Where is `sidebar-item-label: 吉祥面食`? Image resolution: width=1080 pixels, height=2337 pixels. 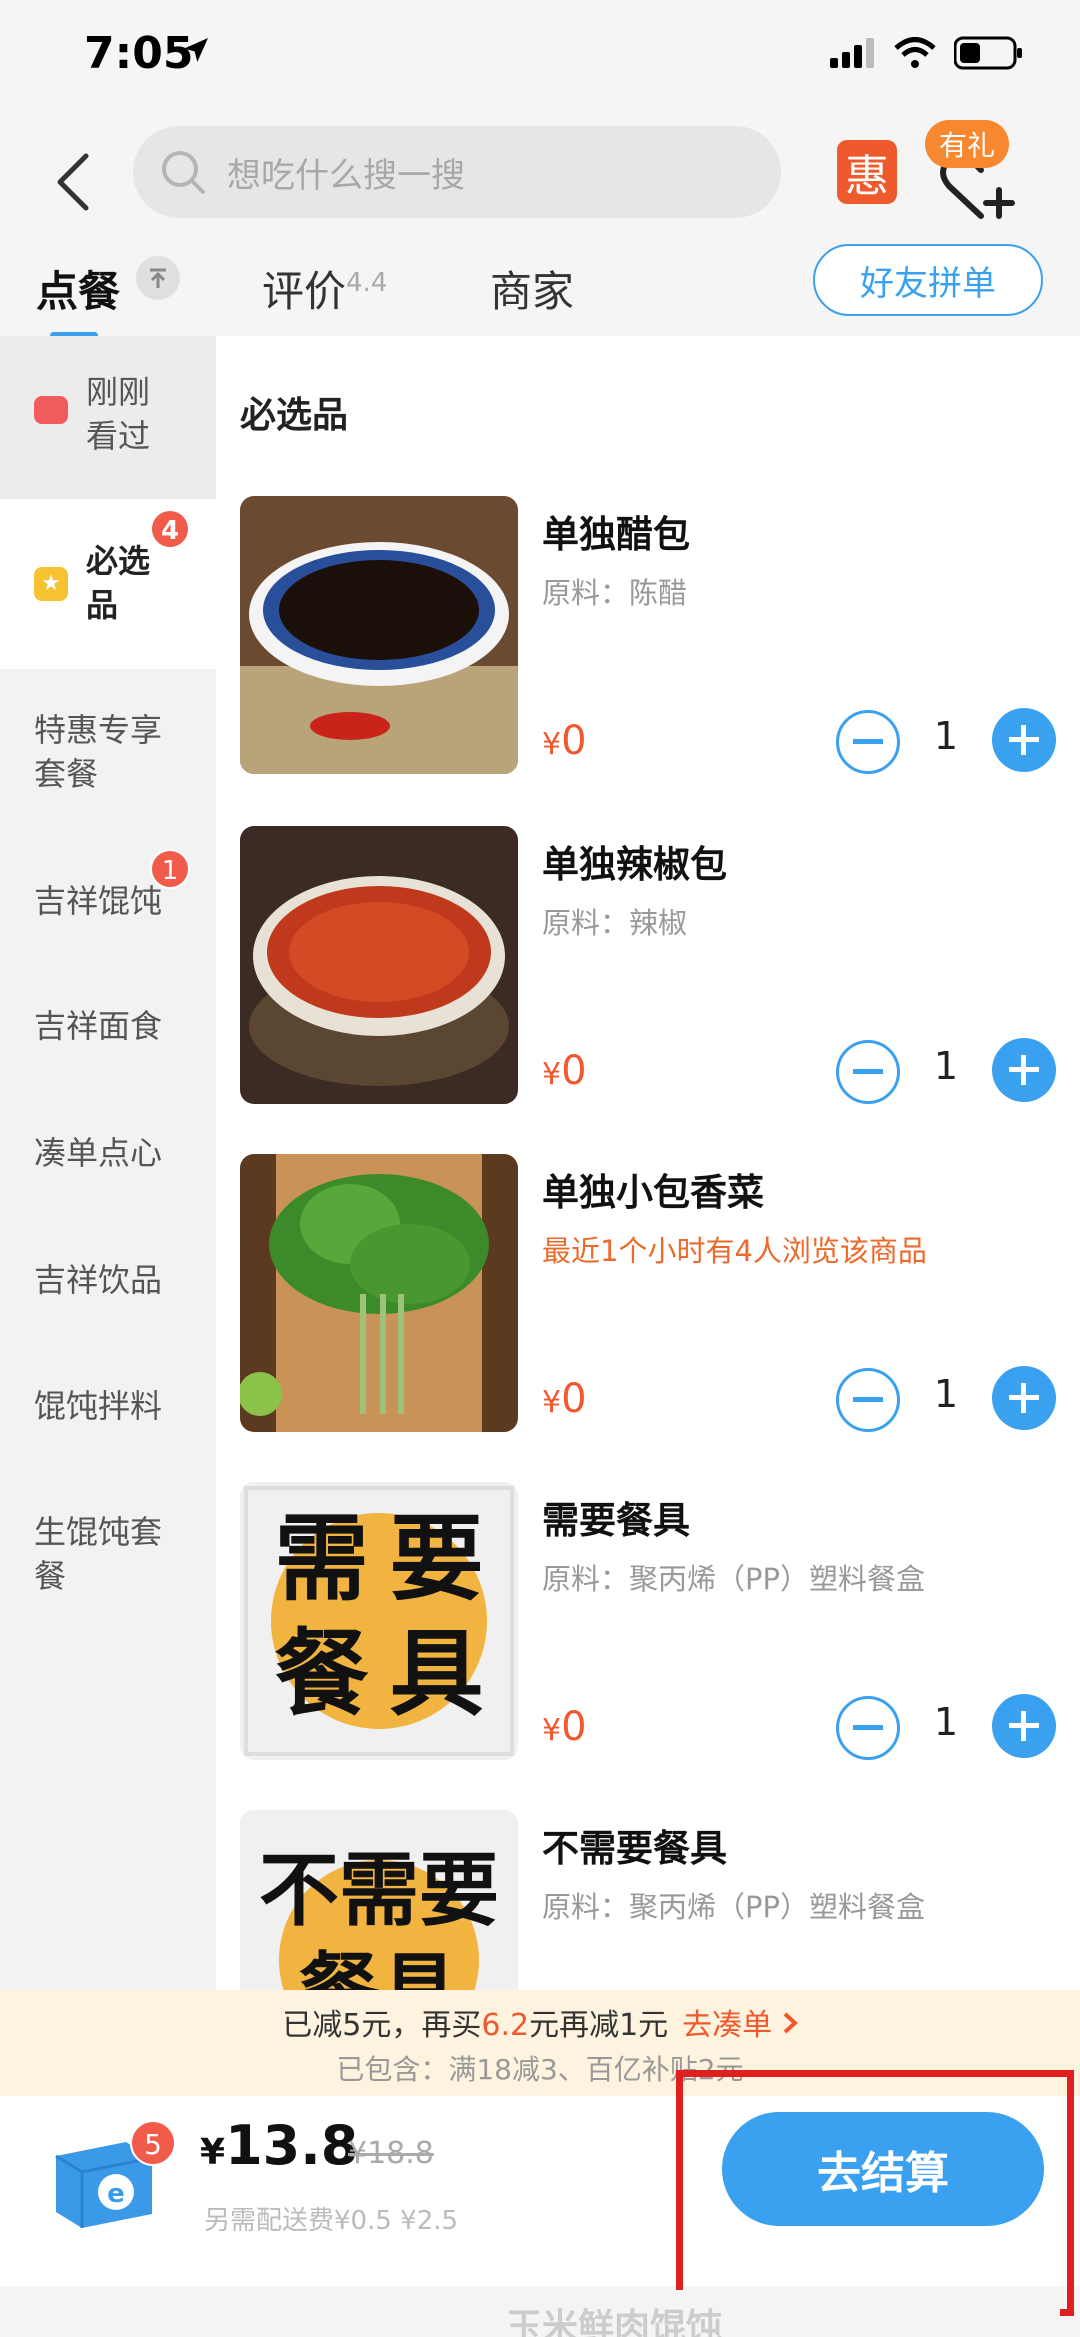
sidebar-item-label: 吉祥面食 is located at coordinates (98, 1026).